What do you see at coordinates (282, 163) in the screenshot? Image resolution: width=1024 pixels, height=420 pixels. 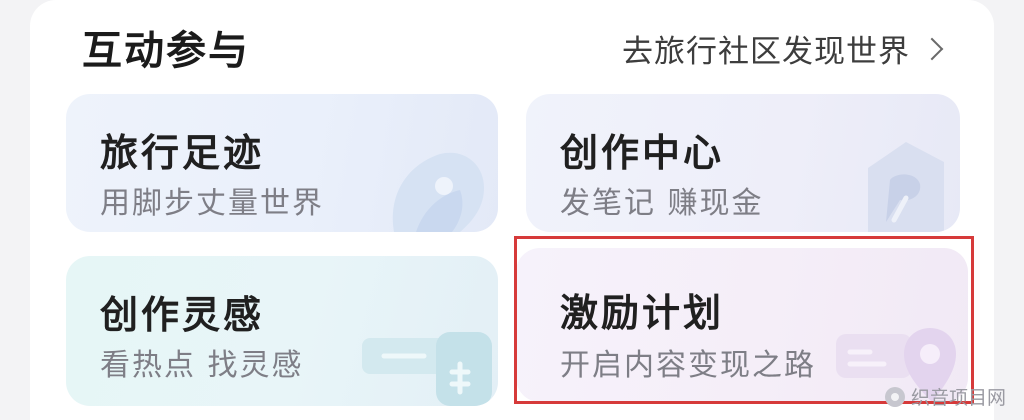 I see `card-travel-footprint: 旅行足迹 用脚步丈量世界` at bounding box center [282, 163].